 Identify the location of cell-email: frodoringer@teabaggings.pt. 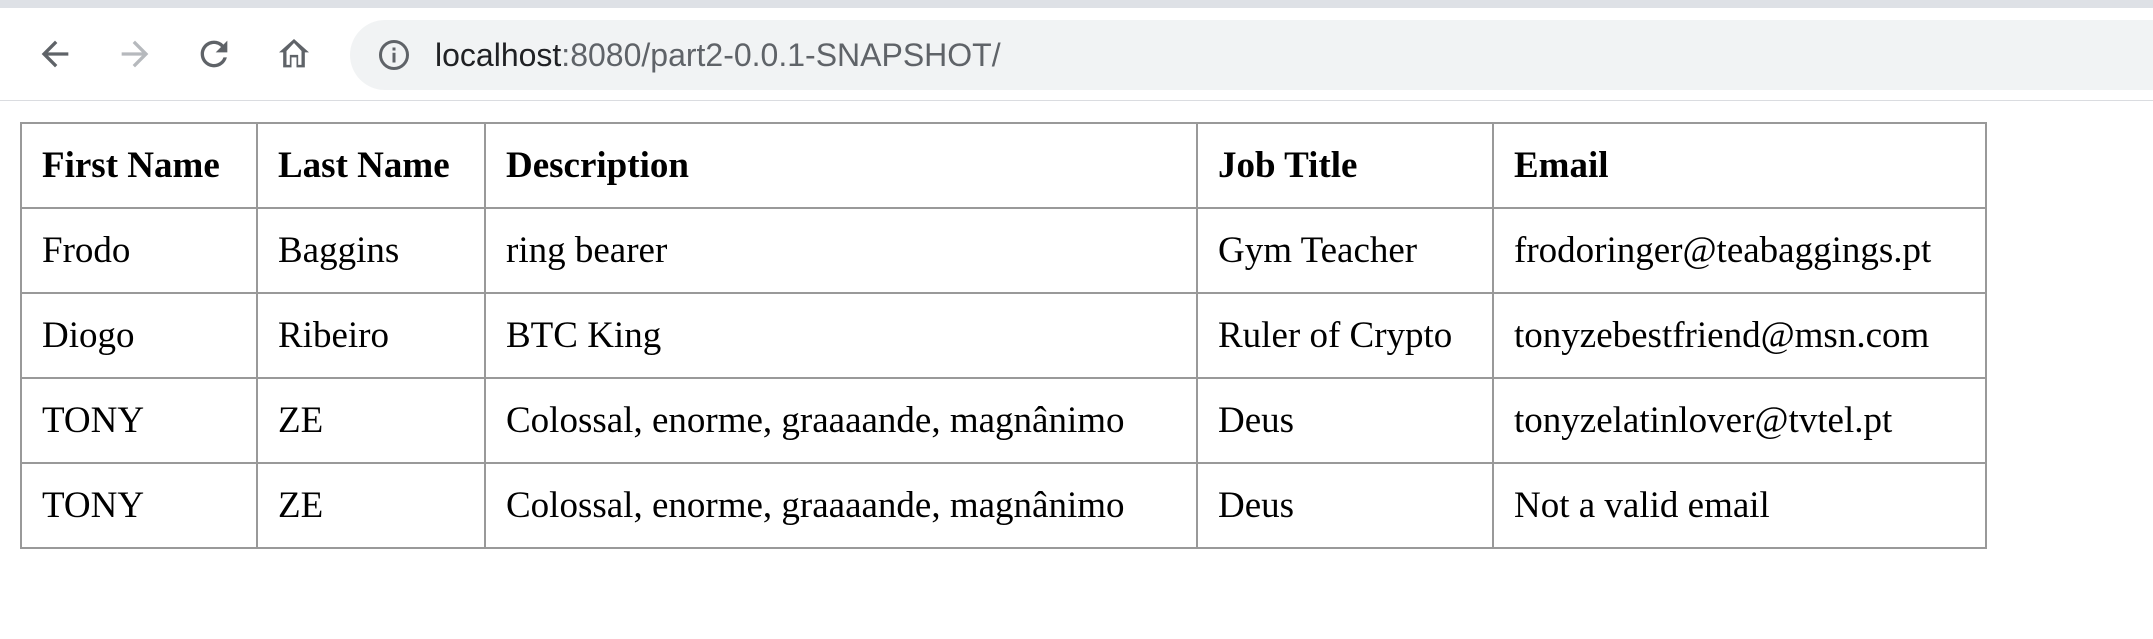
(1739, 250).